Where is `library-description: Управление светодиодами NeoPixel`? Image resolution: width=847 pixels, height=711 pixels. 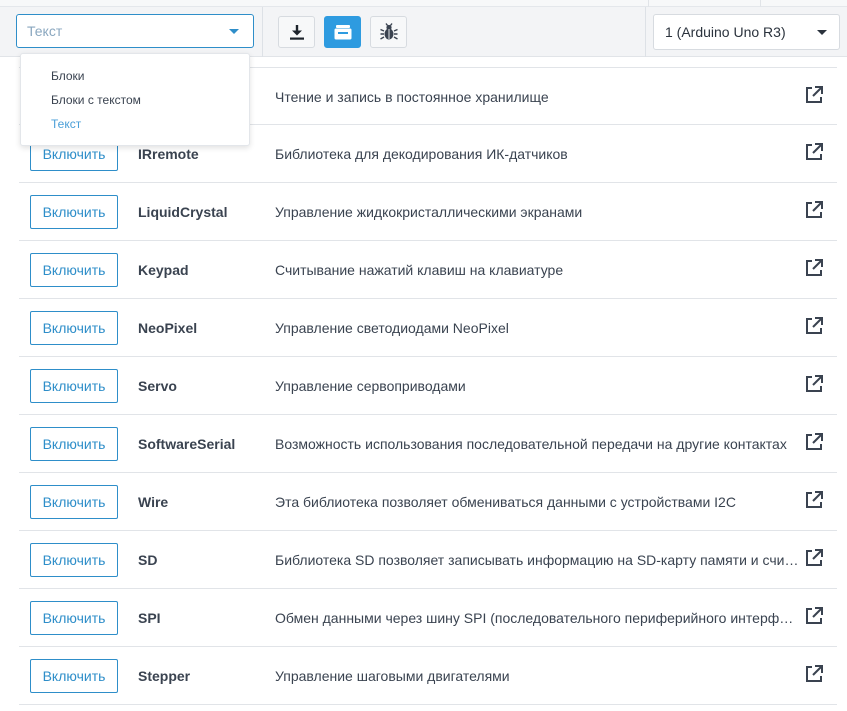 library-description: Управление светодиодами NeoPixel is located at coordinates (392, 328).